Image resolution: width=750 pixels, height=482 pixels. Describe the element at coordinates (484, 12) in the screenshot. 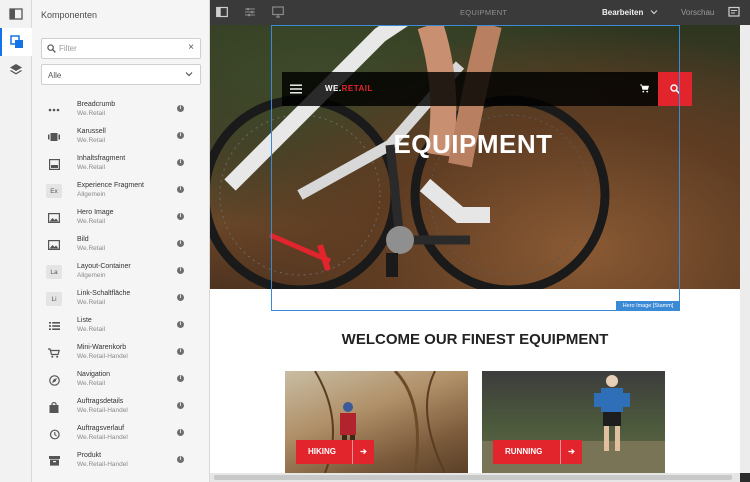

I see `page-title: EQUIPMENT` at that location.